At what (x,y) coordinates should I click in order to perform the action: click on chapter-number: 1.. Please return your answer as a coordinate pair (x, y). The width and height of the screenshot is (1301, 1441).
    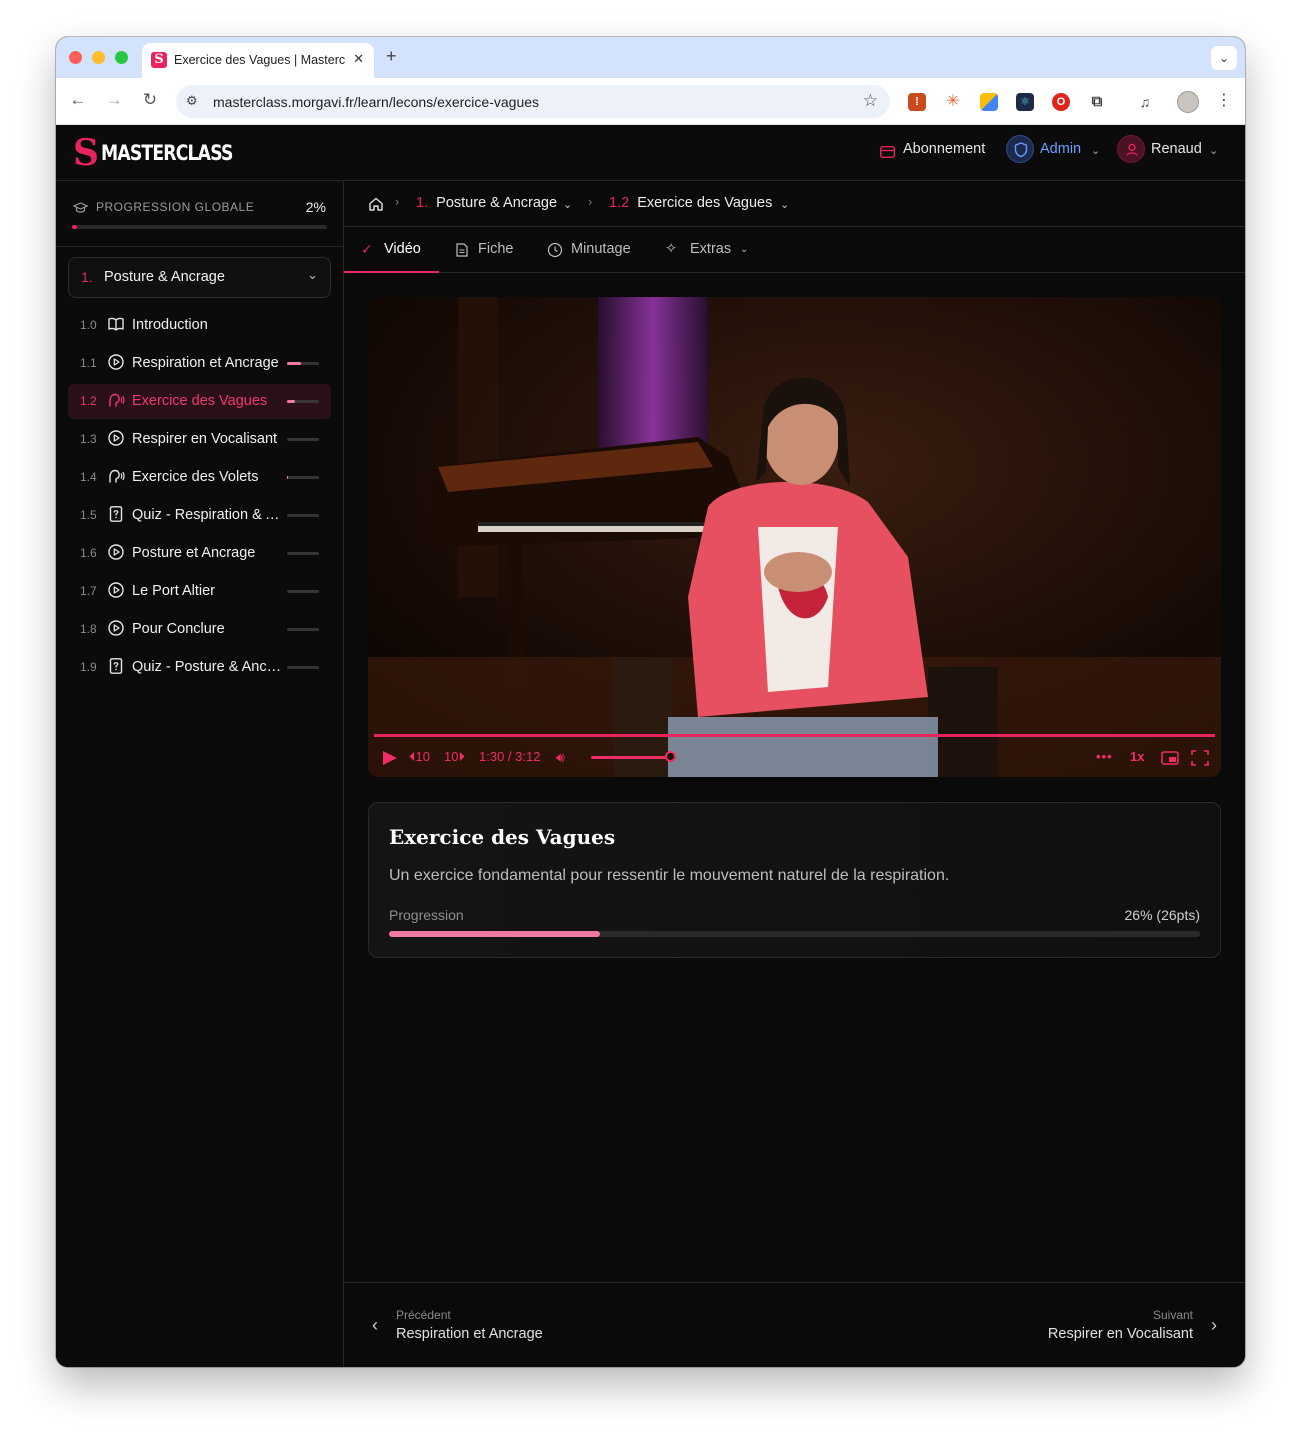
    Looking at the image, I should click on (87, 277).